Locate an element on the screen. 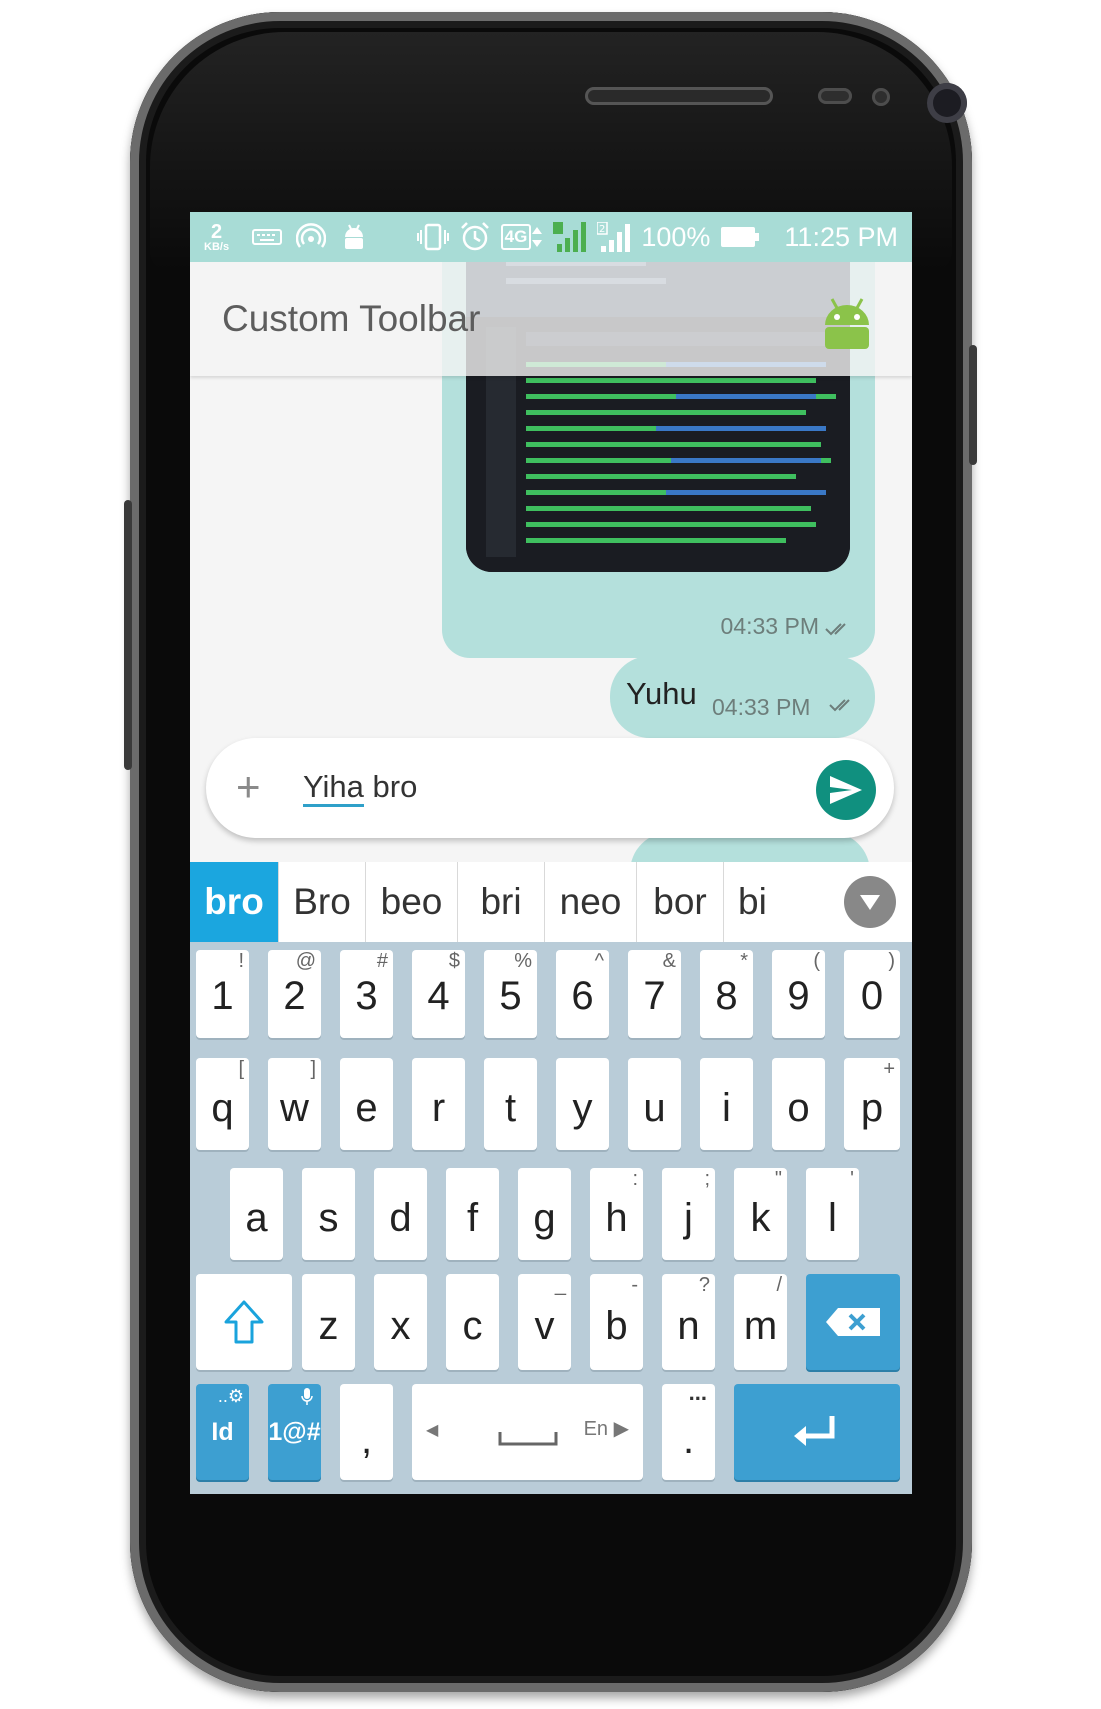 The width and height of the screenshot is (1101, 1709). data-transfer-icon is located at coordinates (537, 237).